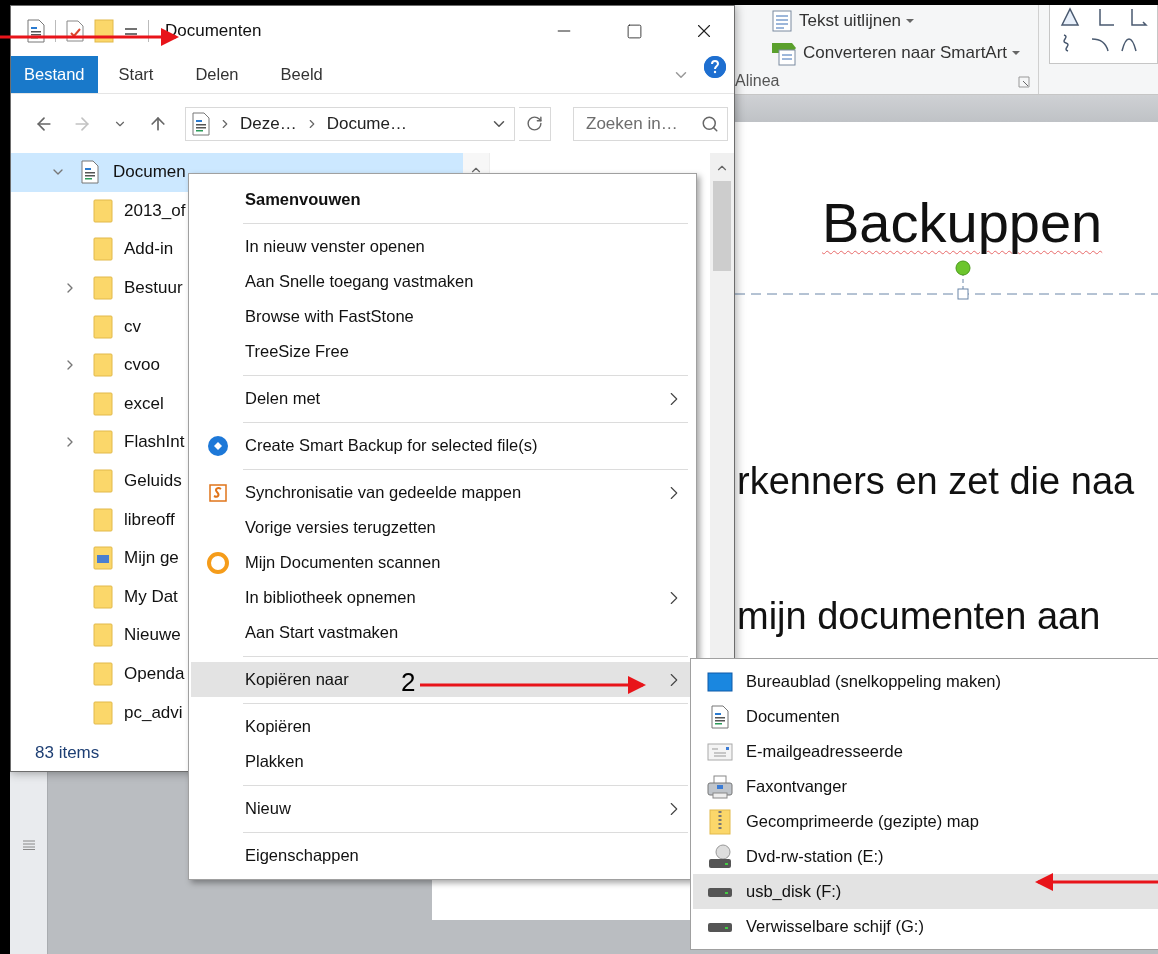  Describe the element at coordinates (936, 481) in the screenshot. I see `slide-text: rkenners en zet die naa` at that location.